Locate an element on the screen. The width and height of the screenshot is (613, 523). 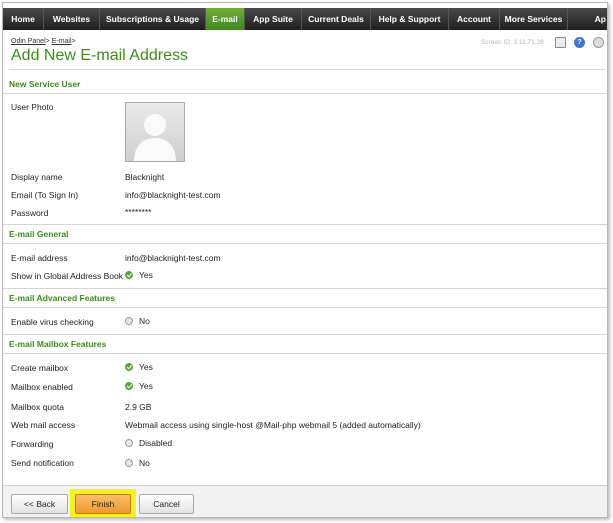
section-email-advanced: E-mail Advanced Features is located at coordinates (305, 299).